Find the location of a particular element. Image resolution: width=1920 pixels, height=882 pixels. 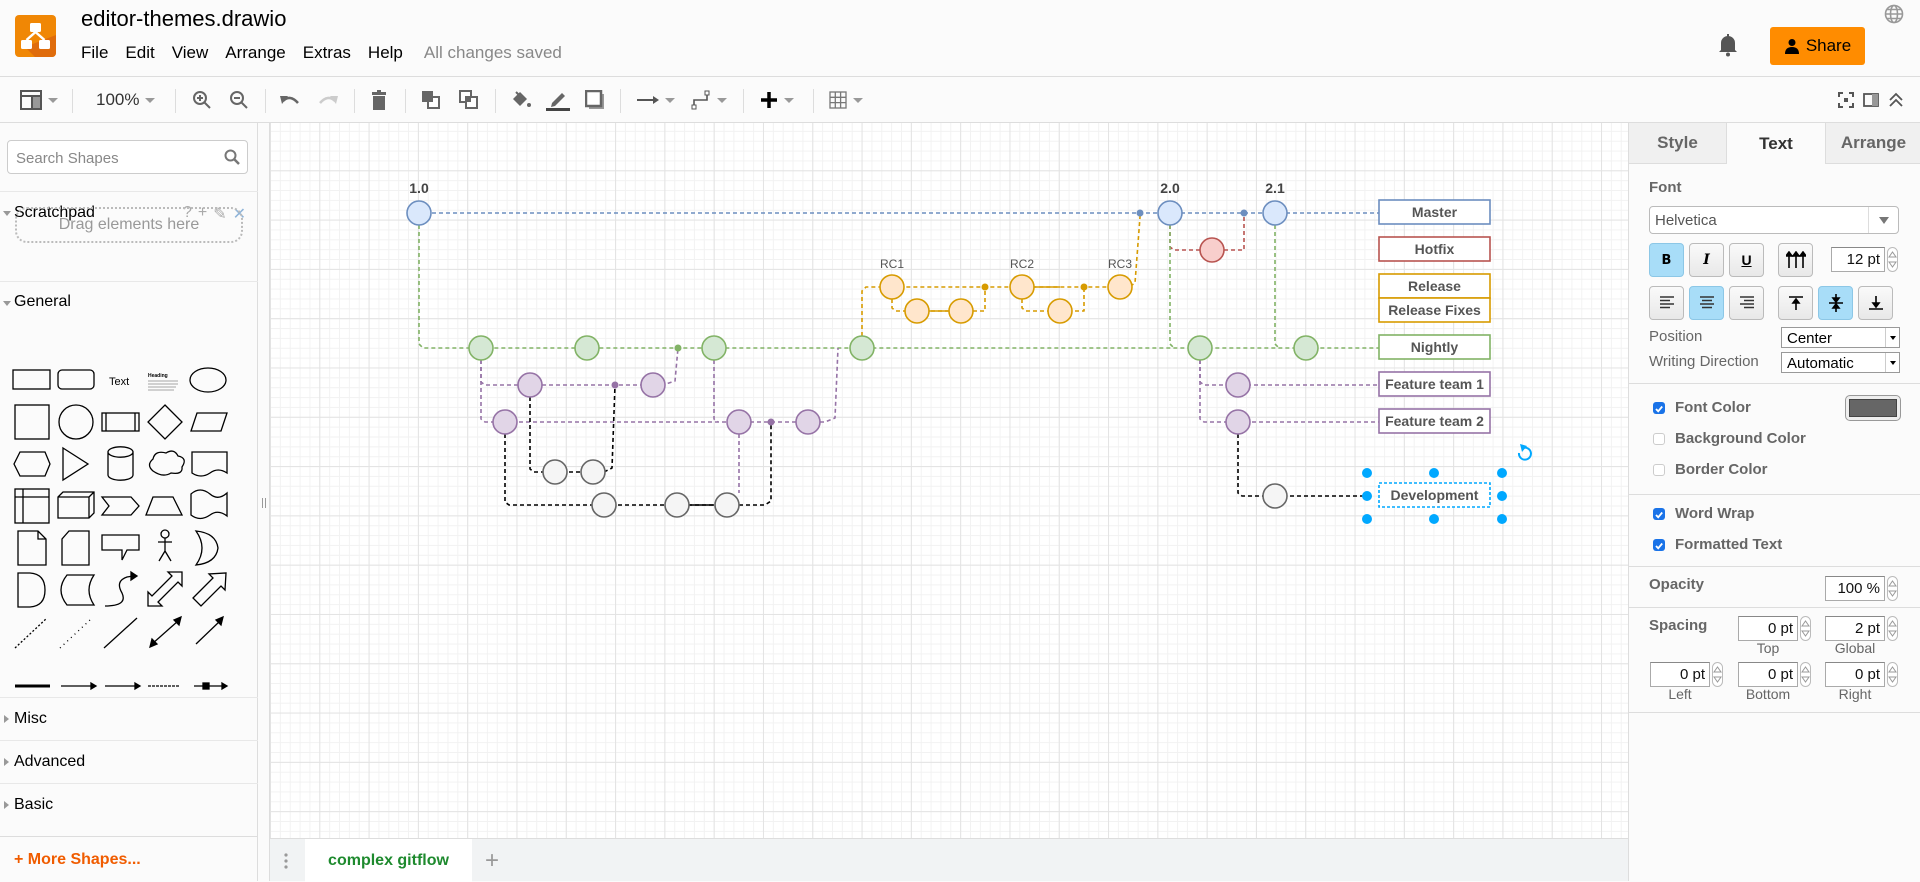

add-page-button: + is located at coordinates (492, 861).